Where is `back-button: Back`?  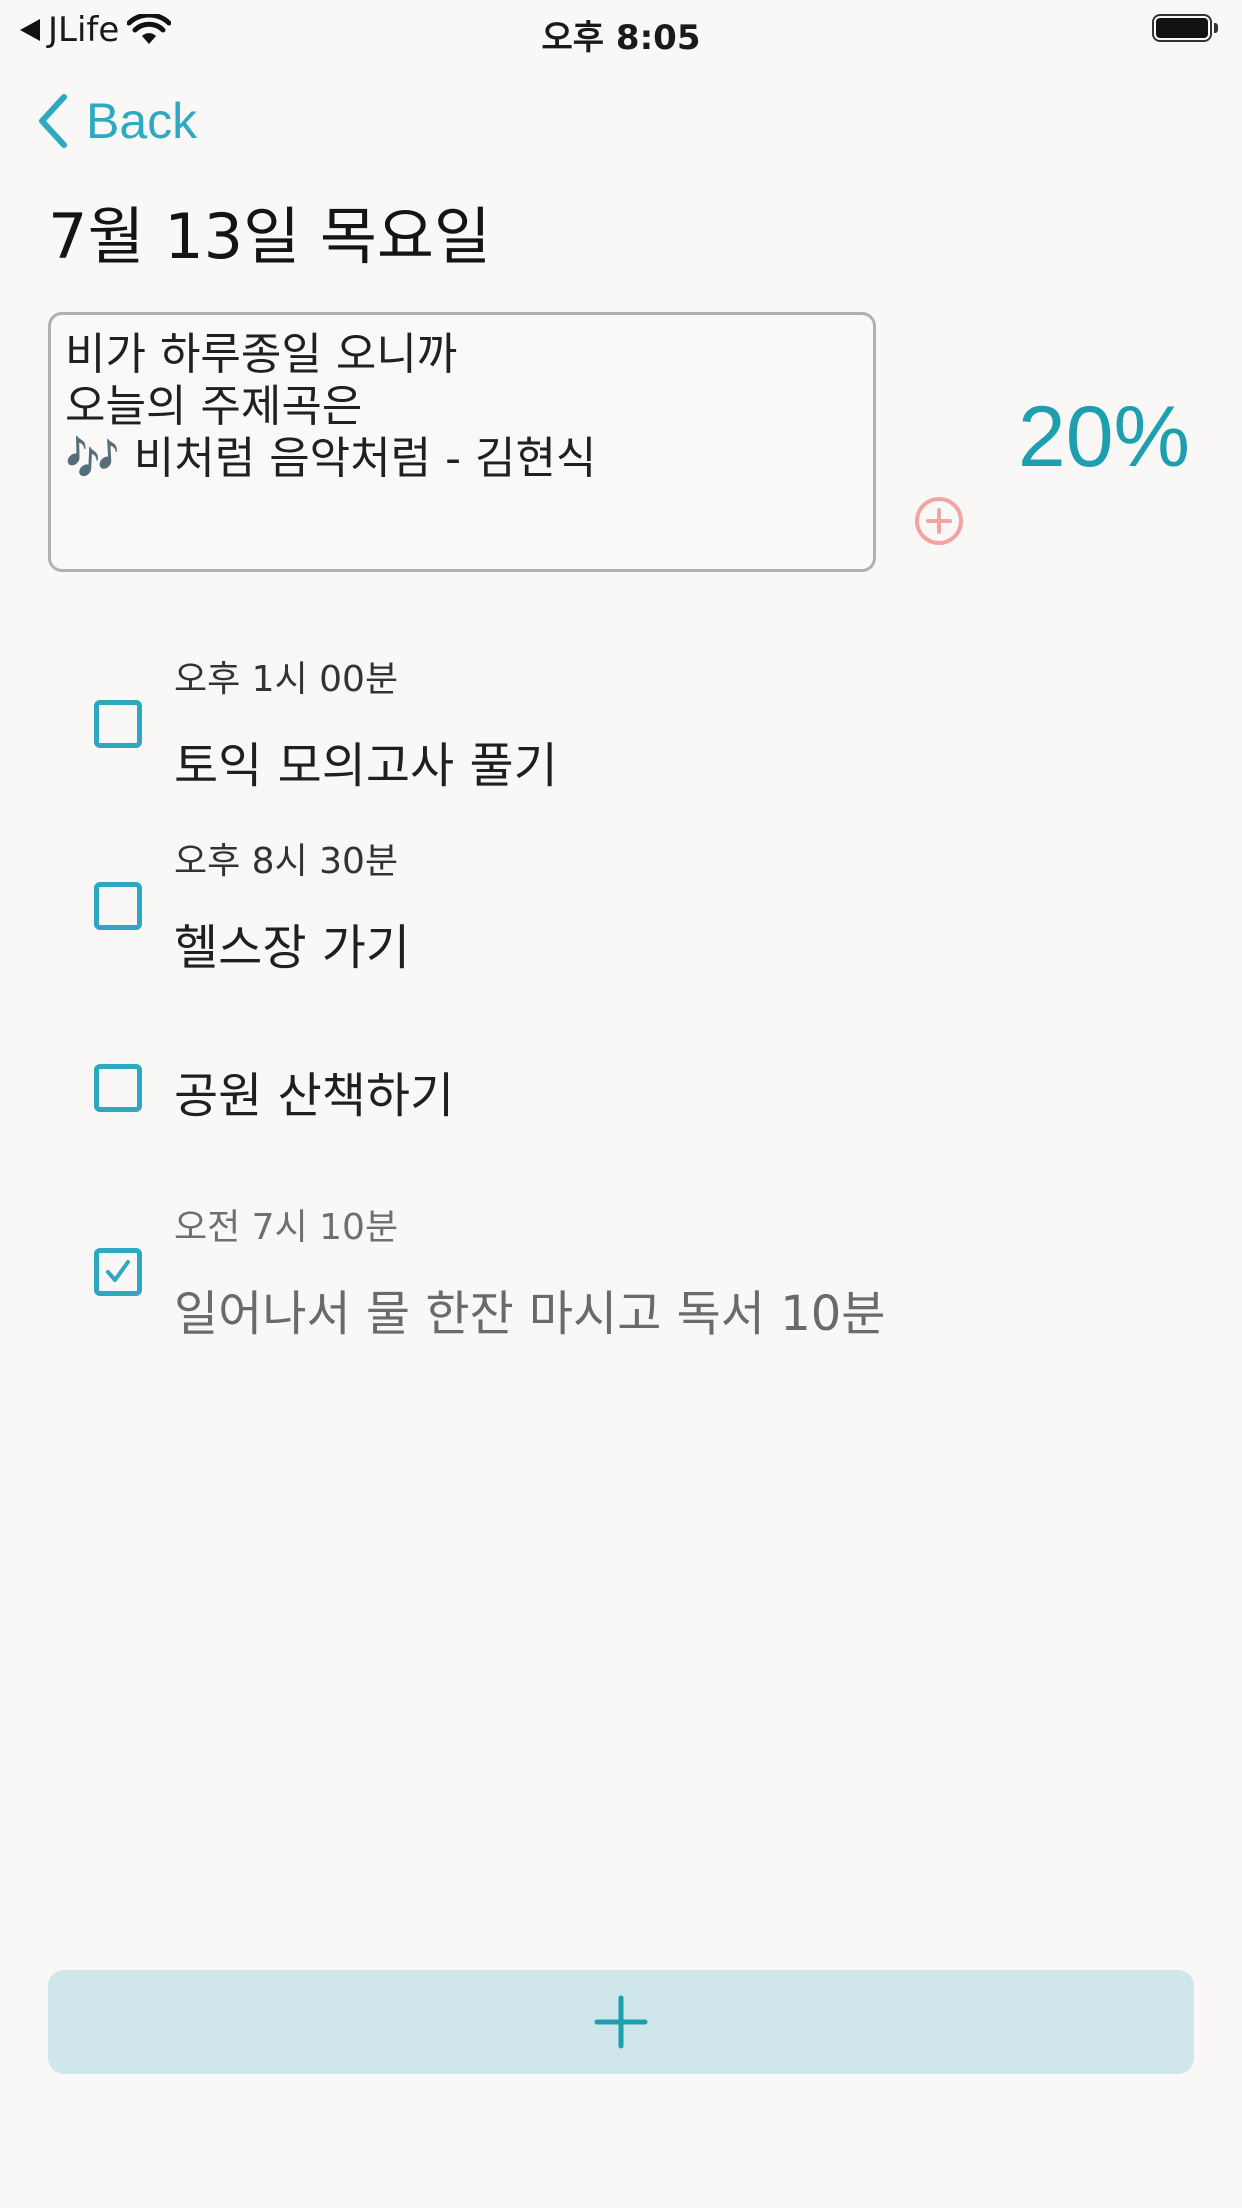 back-button: Back is located at coordinates (116, 121).